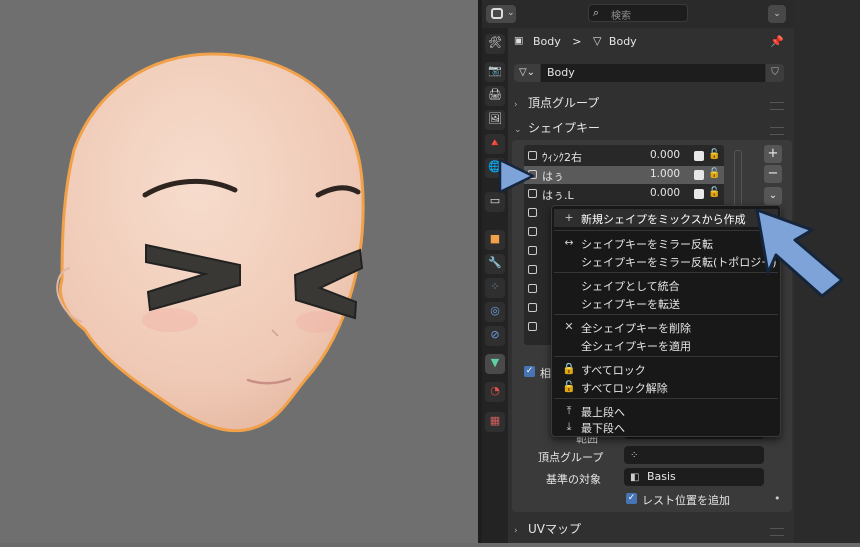  I want to click on arrow-pointer-icon, so click(799, 253).